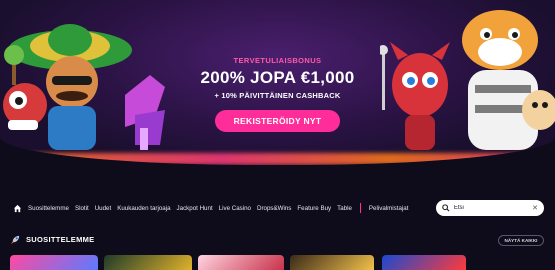 The width and height of the screenshot is (555, 270). I want to click on section-title: SUOSITTELEMME, so click(60, 239).